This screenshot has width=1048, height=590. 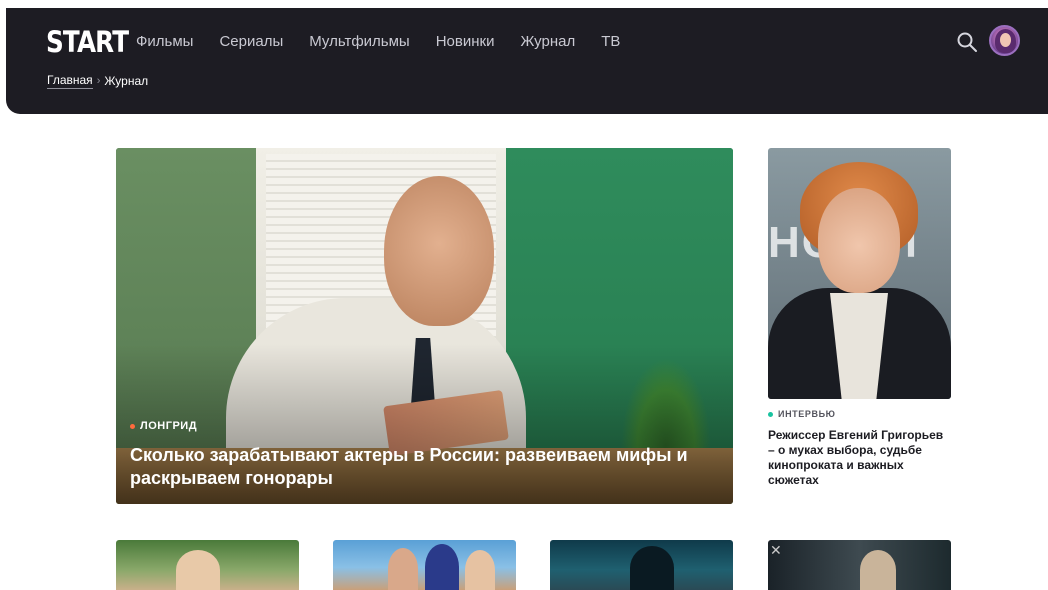 What do you see at coordinates (776, 550) in the screenshot?
I see `close-icon: ✕` at bounding box center [776, 550].